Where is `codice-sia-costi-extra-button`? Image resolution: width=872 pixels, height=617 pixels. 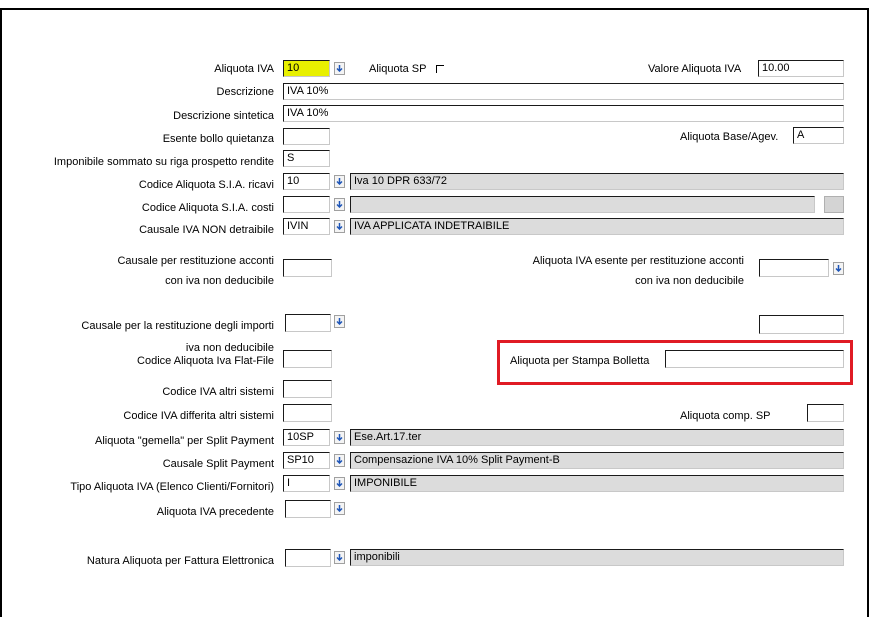 codice-sia-costi-extra-button is located at coordinates (834, 204).